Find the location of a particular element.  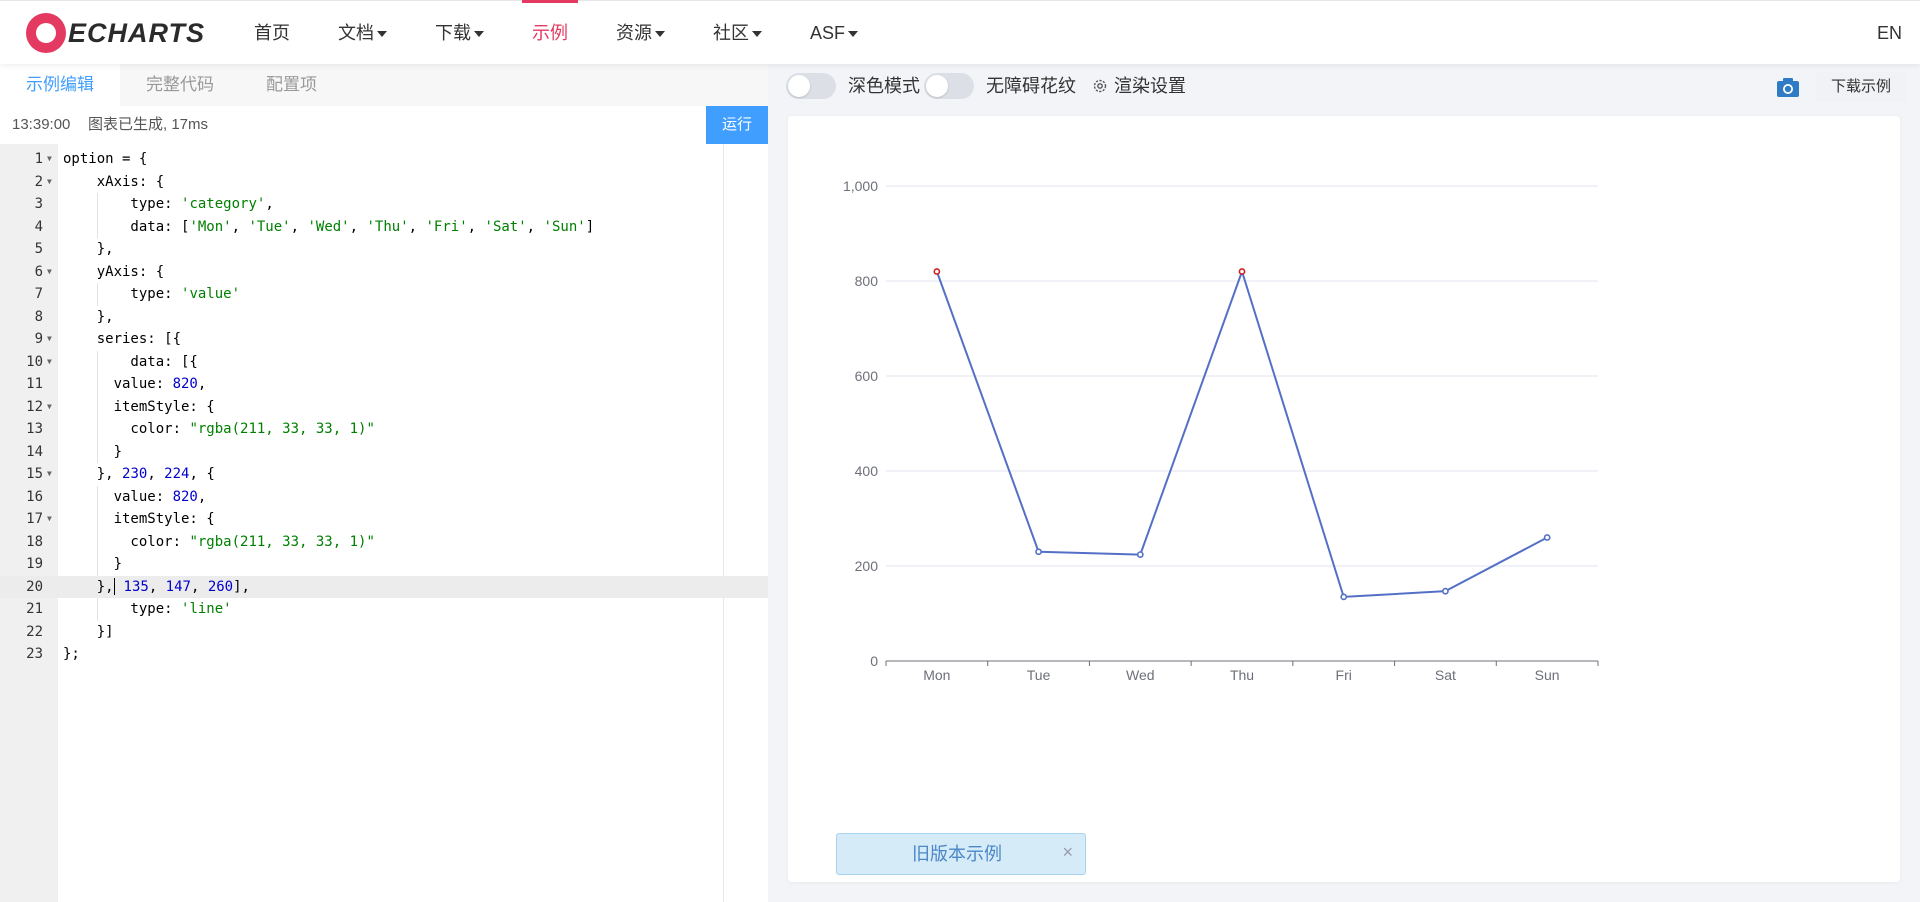

line-number: 3 is located at coordinates (38, 204).